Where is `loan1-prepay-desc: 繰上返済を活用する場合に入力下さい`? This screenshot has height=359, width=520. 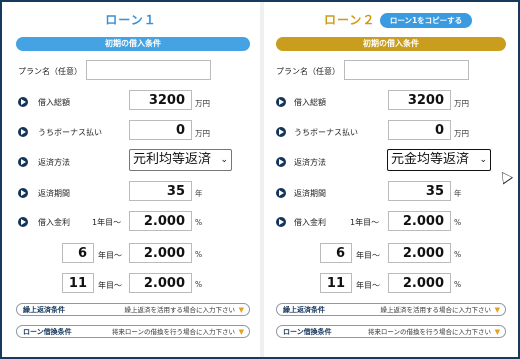 loan1-prepay-desc: 繰上返済を活用する場合に入力下さい is located at coordinates (180, 310).